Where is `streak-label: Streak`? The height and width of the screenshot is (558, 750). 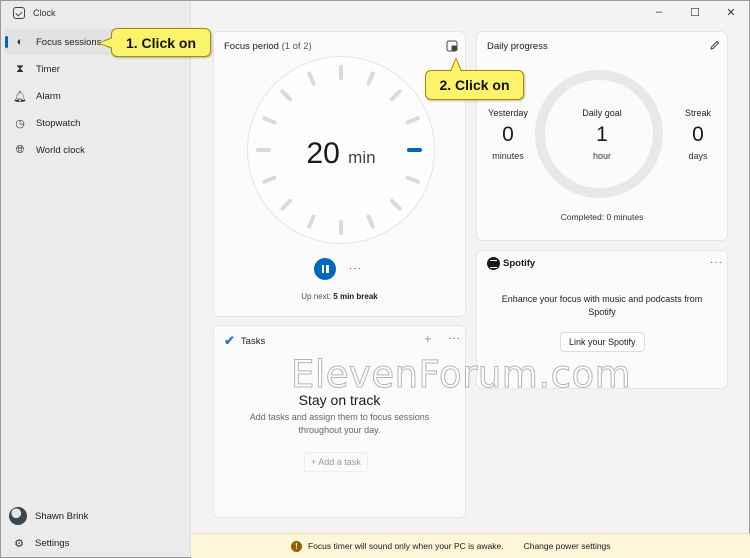 streak-label: Streak is located at coordinates (697, 113).